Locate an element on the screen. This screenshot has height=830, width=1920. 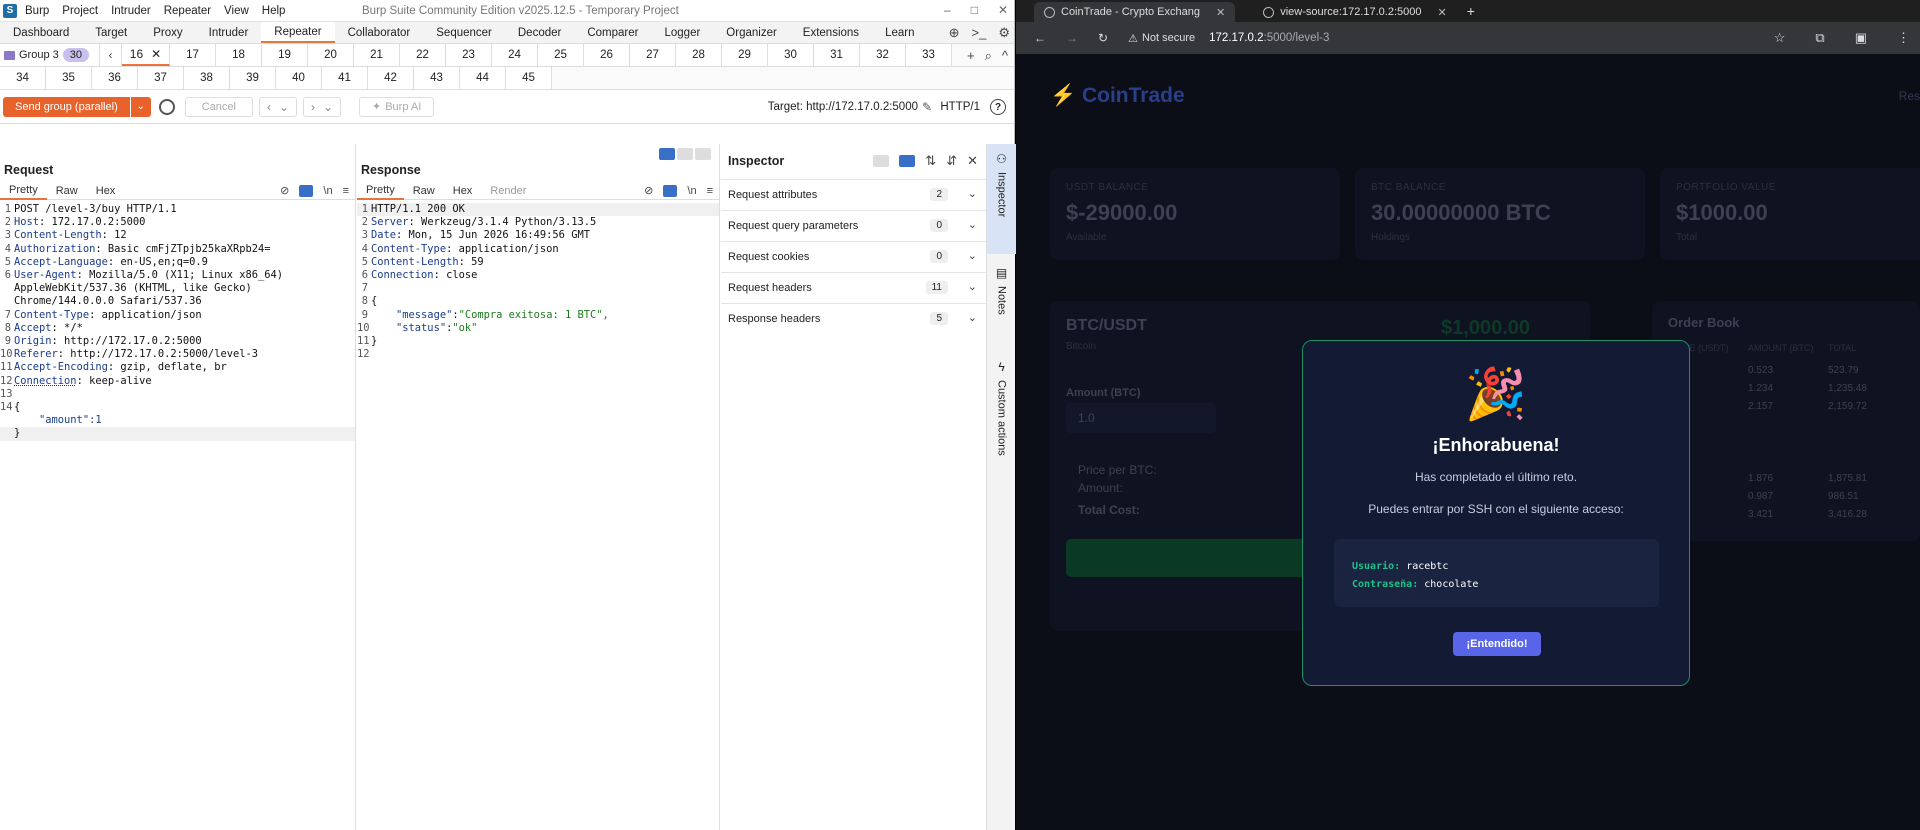
tab-learn: Learn is located at coordinates (899, 32).